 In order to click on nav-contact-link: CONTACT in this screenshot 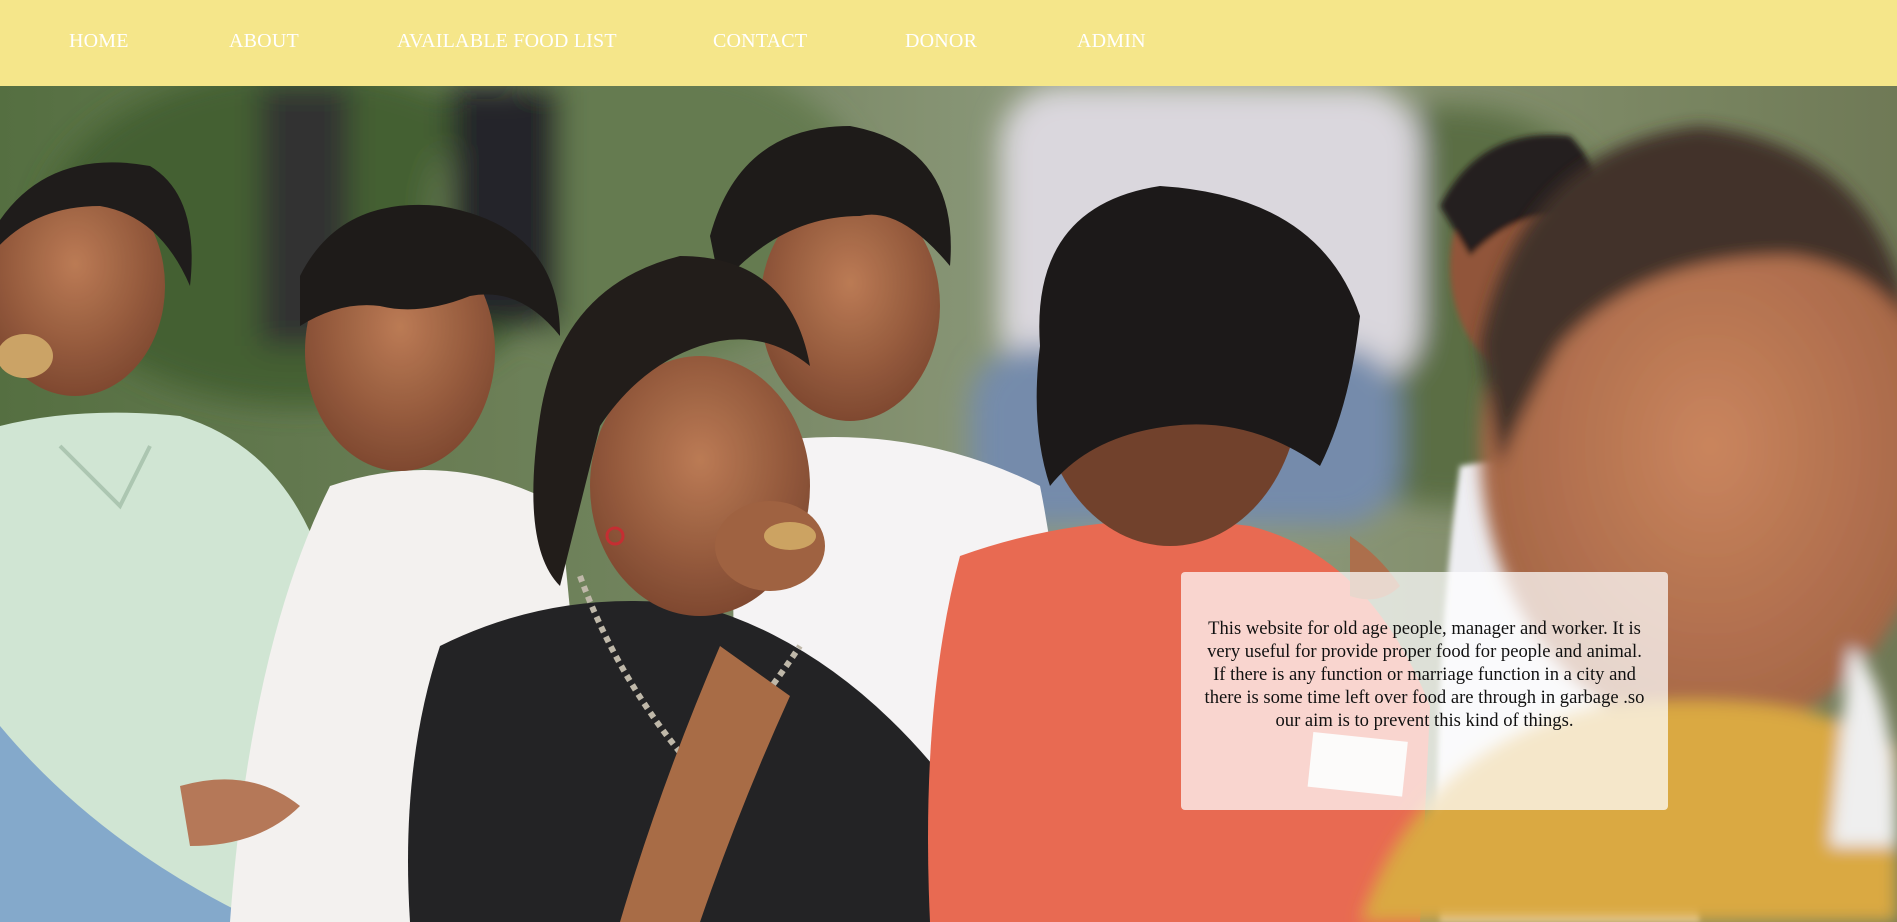, I will do `click(760, 41)`.